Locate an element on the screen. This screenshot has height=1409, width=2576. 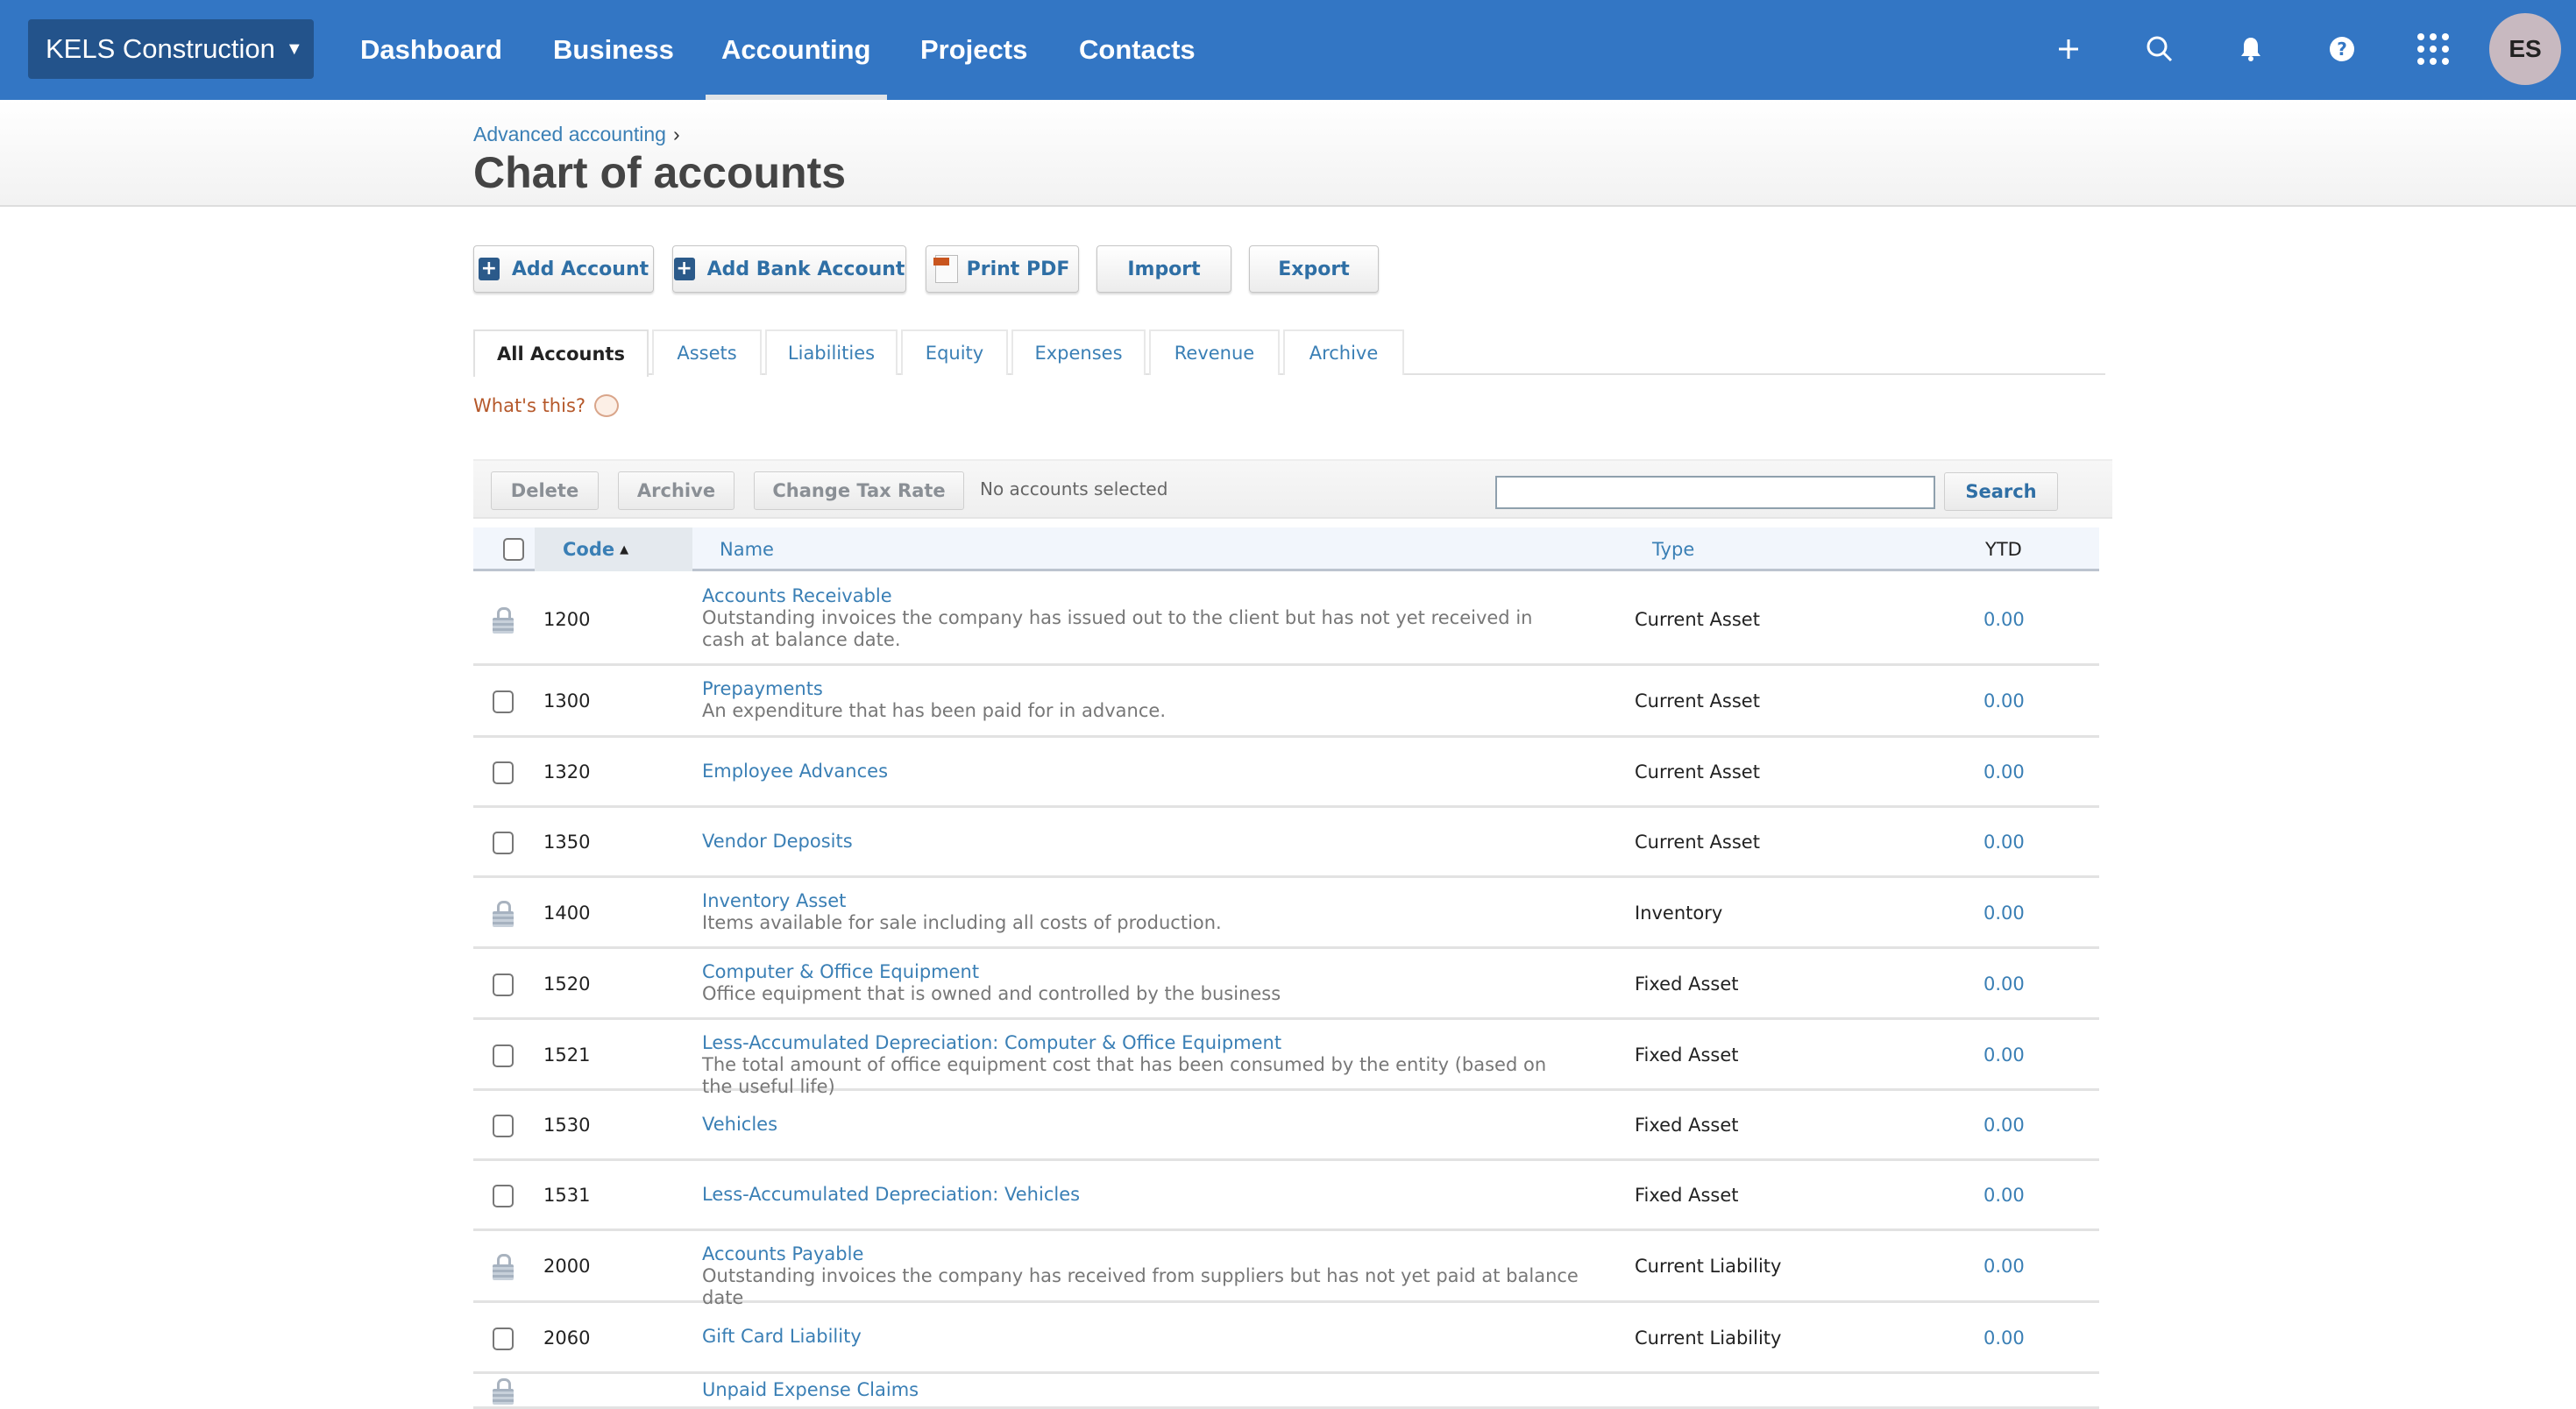
breadcrumb-advanced-accounting: Advanced accounting is located at coordinates (569, 134).